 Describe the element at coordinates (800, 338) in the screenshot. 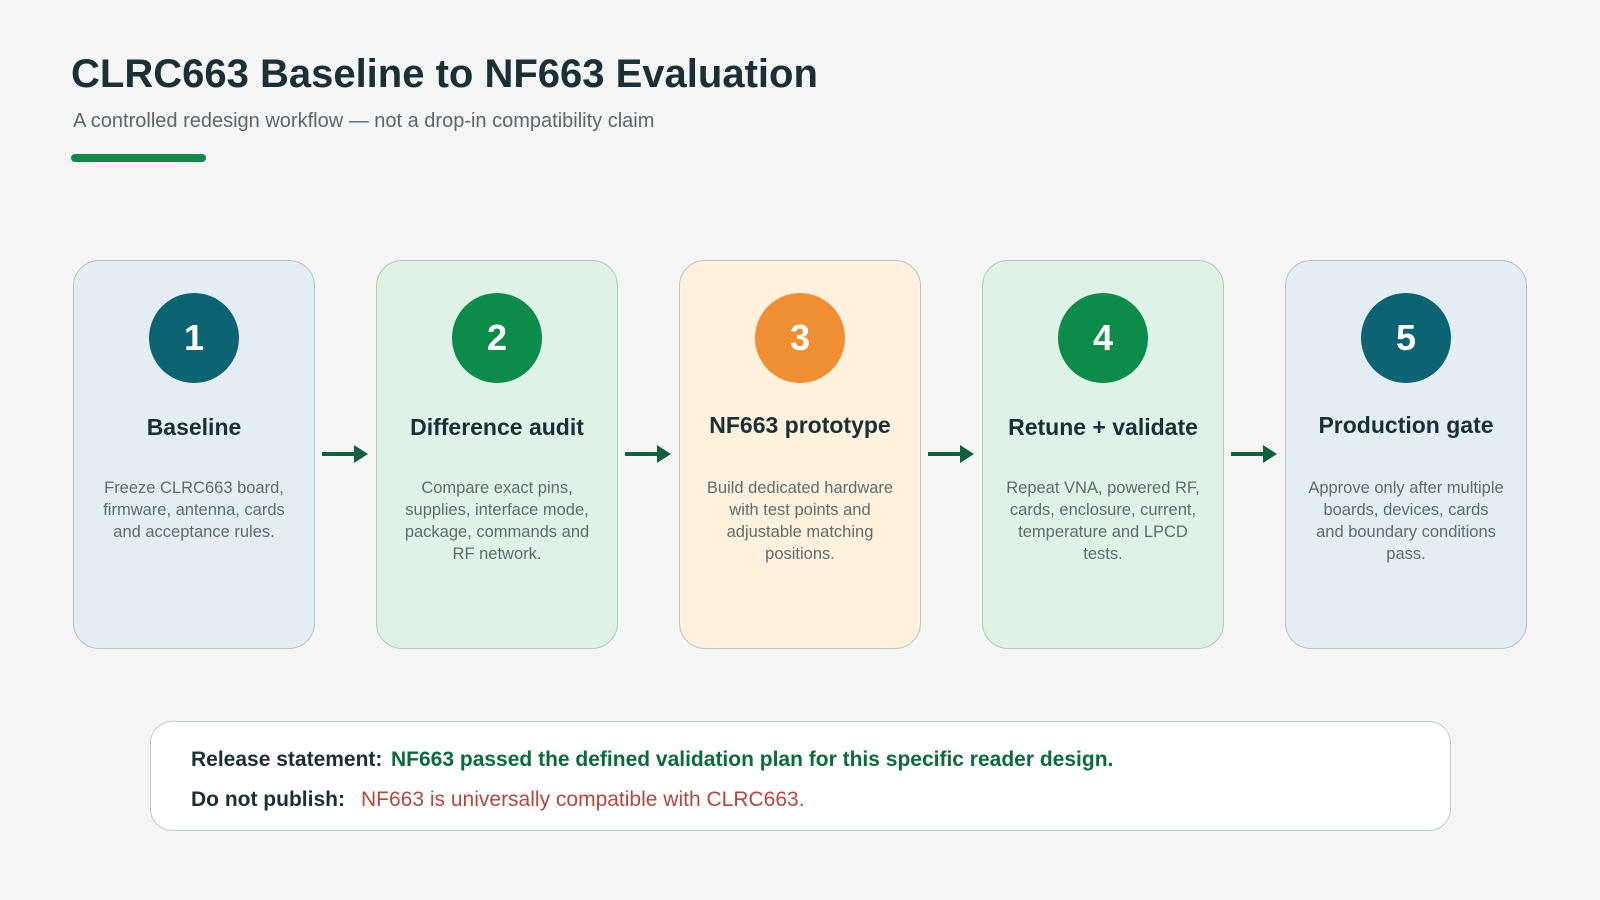

I see `step-number-badge: 3` at that location.